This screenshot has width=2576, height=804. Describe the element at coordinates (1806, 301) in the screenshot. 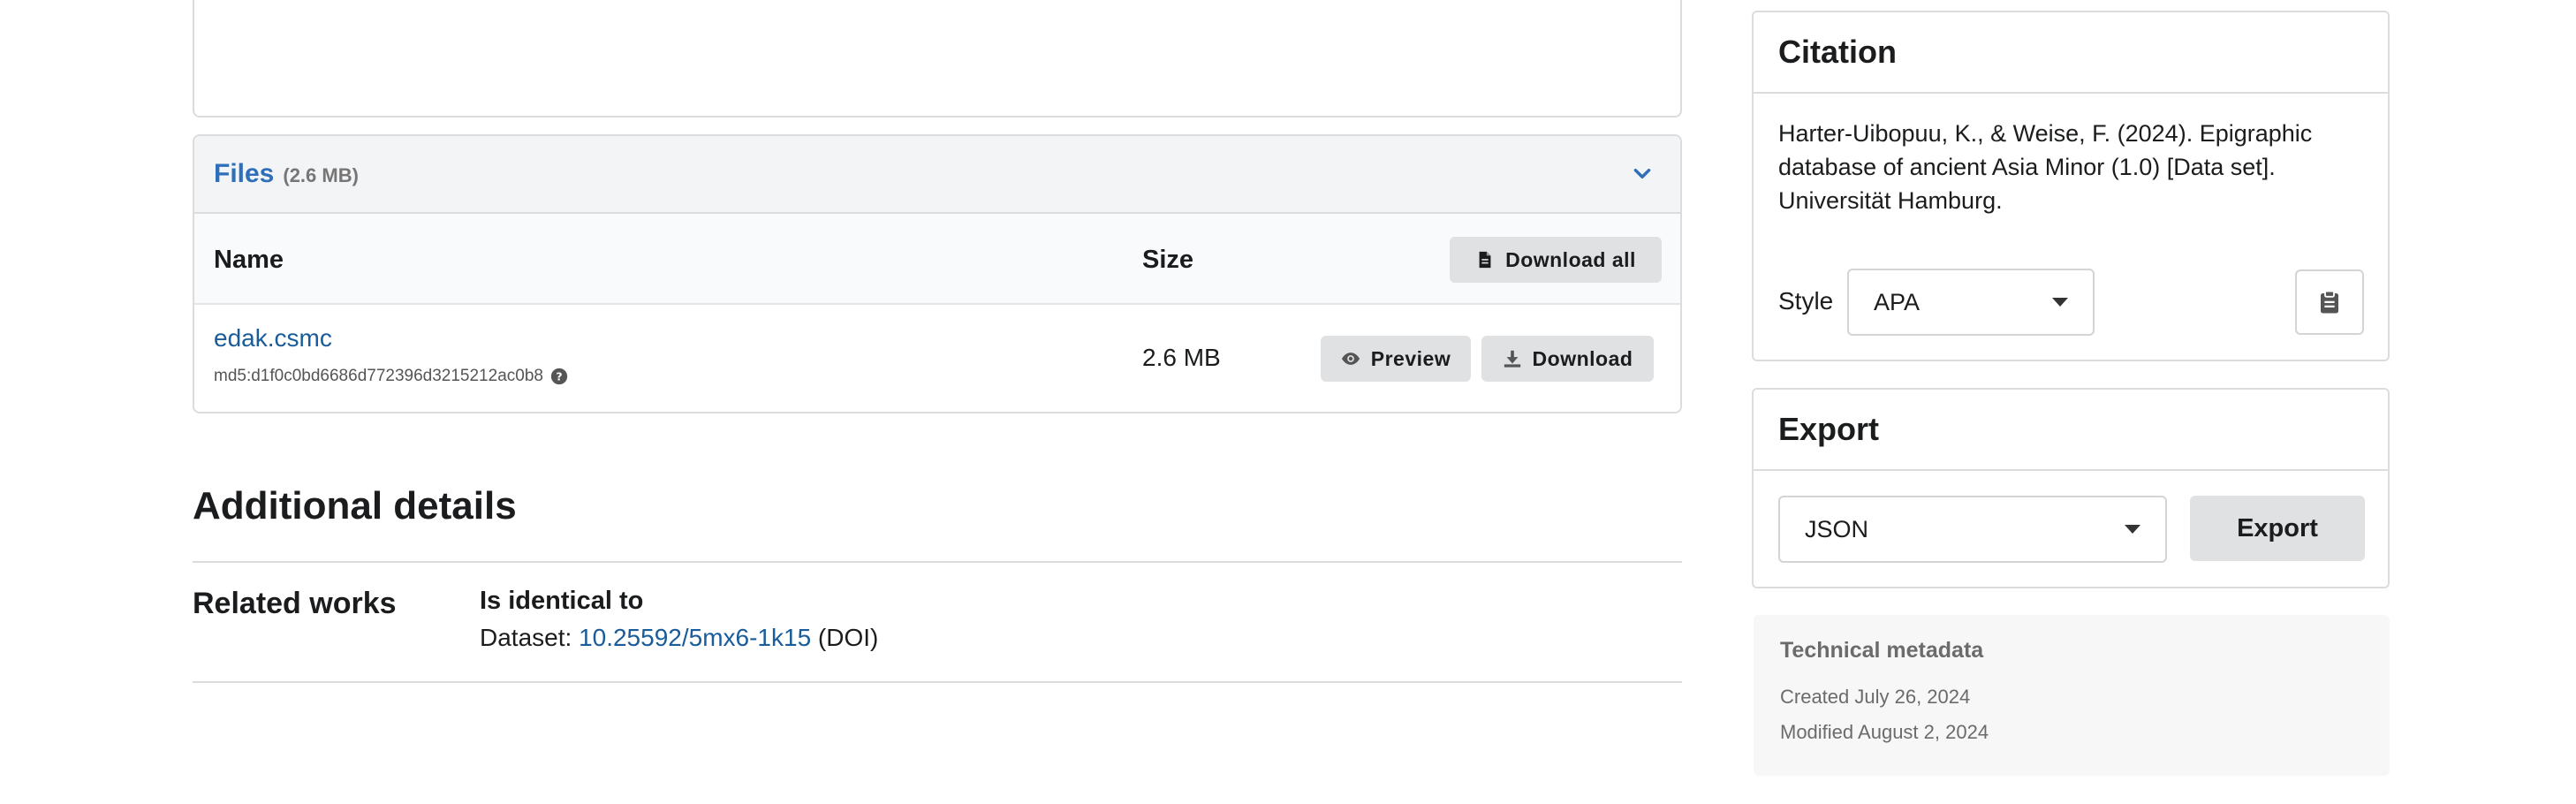

I see `style-label: Style` at that location.